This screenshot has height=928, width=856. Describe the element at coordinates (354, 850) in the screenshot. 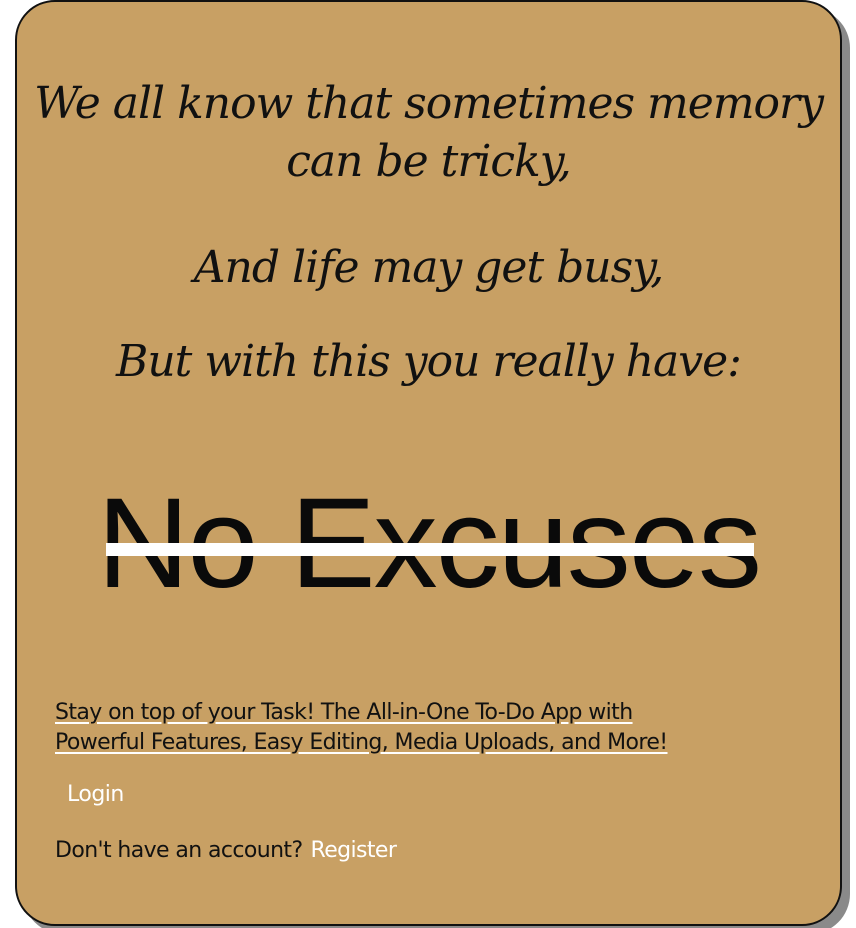

I see `register-link: Register` at that location.